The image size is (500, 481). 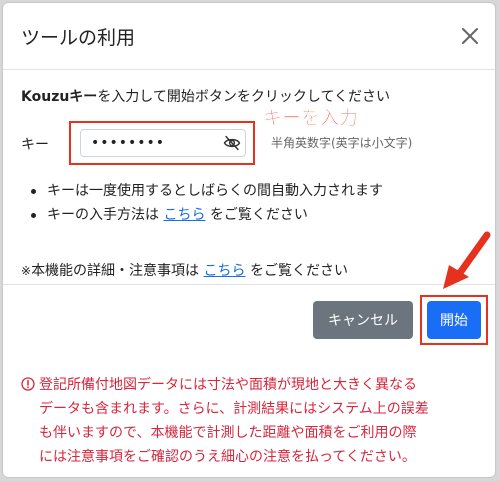 What do you see at coordinates (59, 97) in the screenshot?
I see `instruction-brand: Kouzuキー` at bounding box center [59, 97].